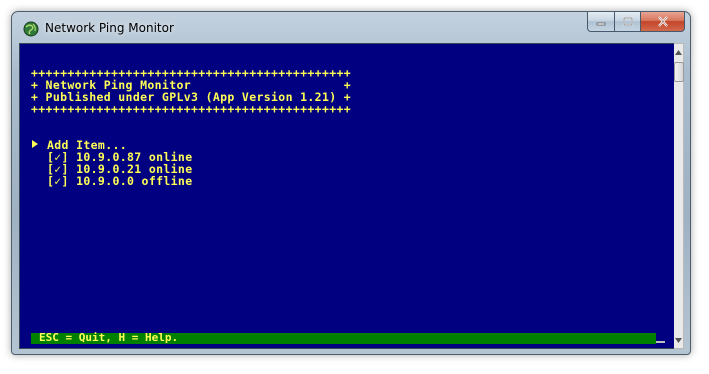 This screenshot has width=709, height=374. What do you see at coordinates (109, 337) in the screenshot?
I see `status-help-text: ESC = Quit, H = Help.` at bounding box center [109, 337].